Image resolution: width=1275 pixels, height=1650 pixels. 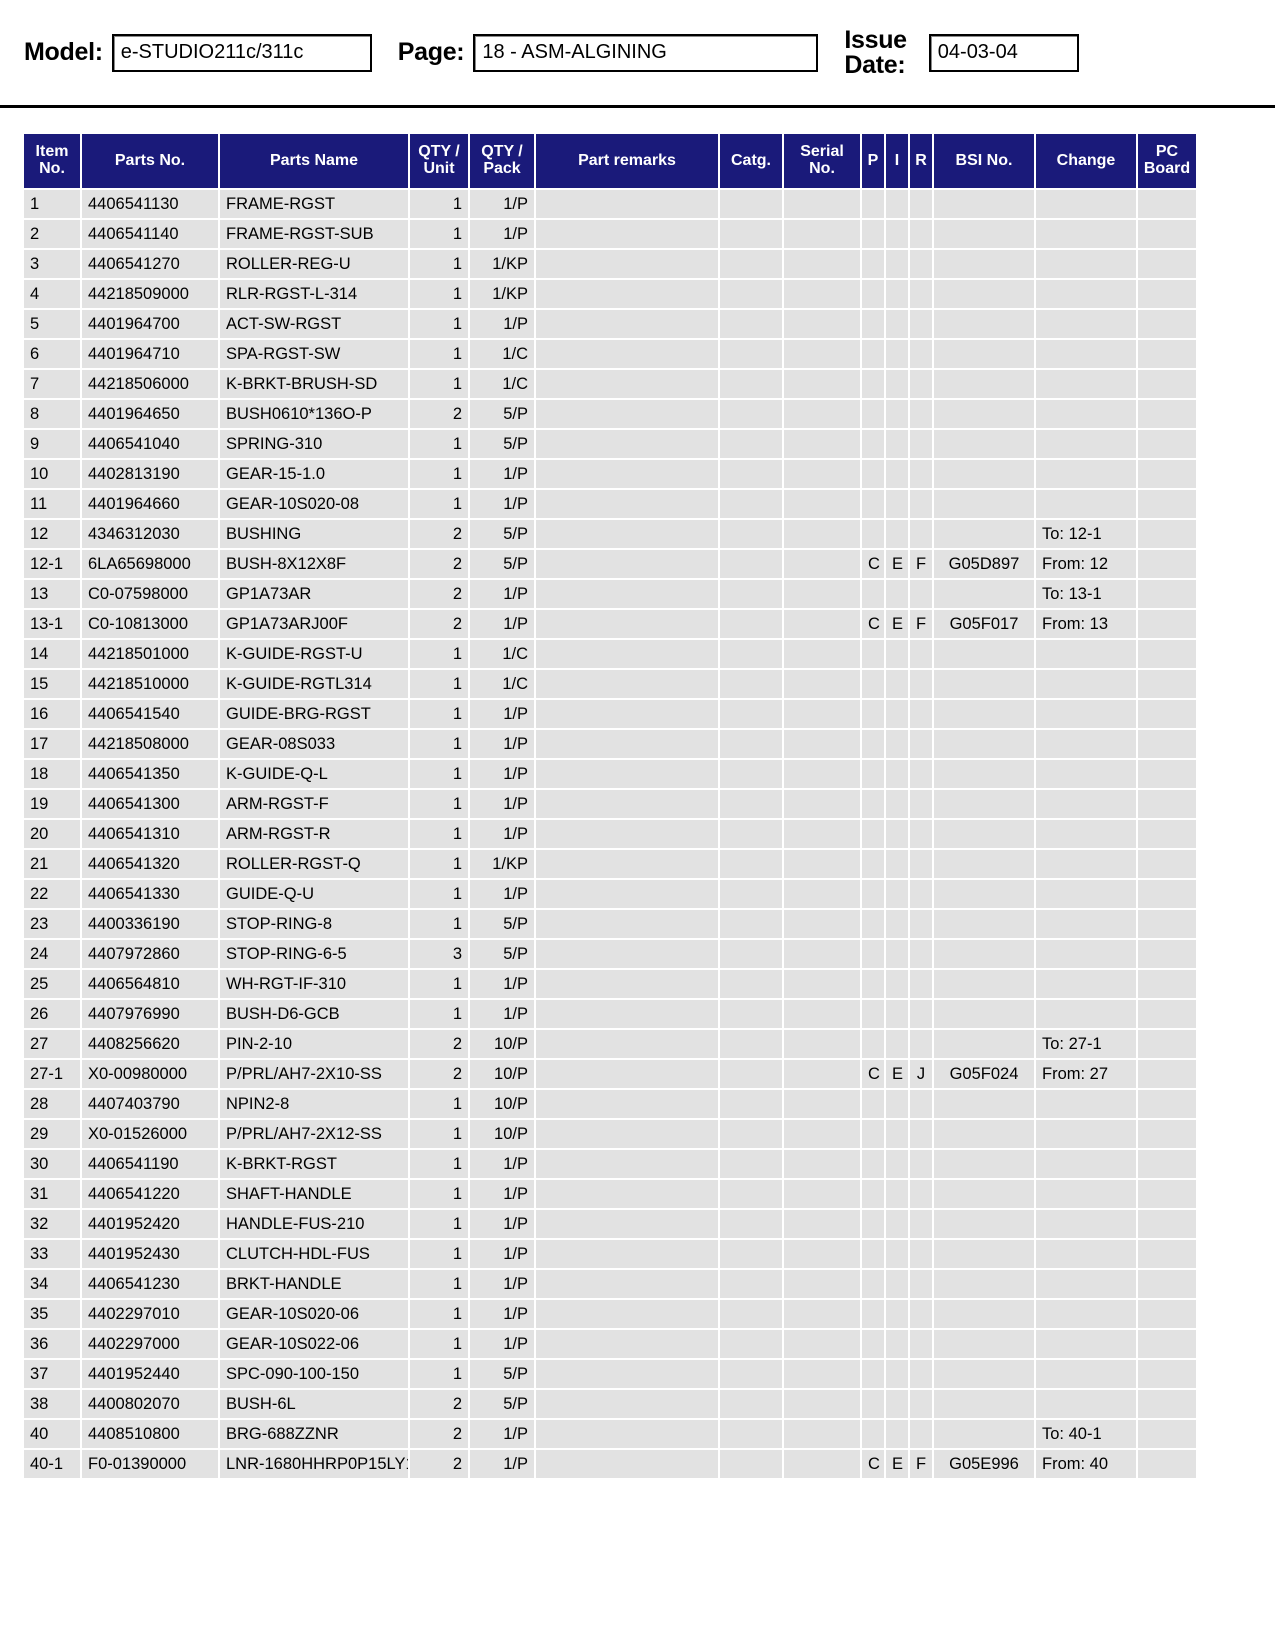 I want to click on table-row: 36 4402297000 GEAR-10S022-06 1 1/P, so click(x=610, y=1344).